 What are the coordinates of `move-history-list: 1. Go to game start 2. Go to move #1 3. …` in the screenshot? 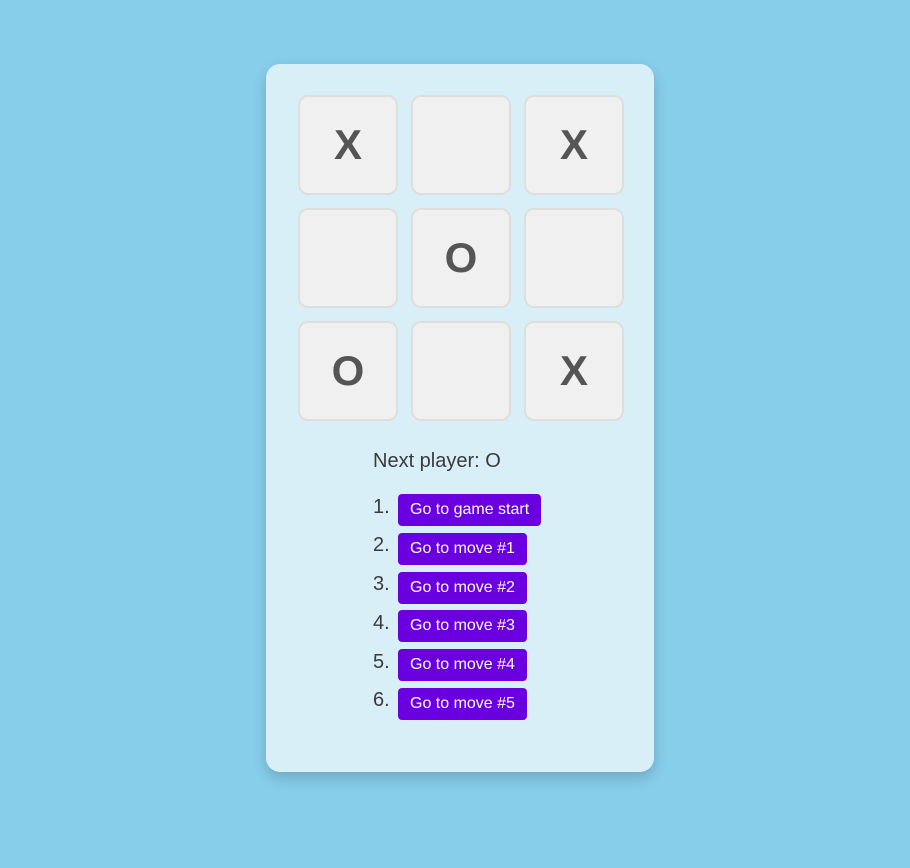 It's located at (457, 610).